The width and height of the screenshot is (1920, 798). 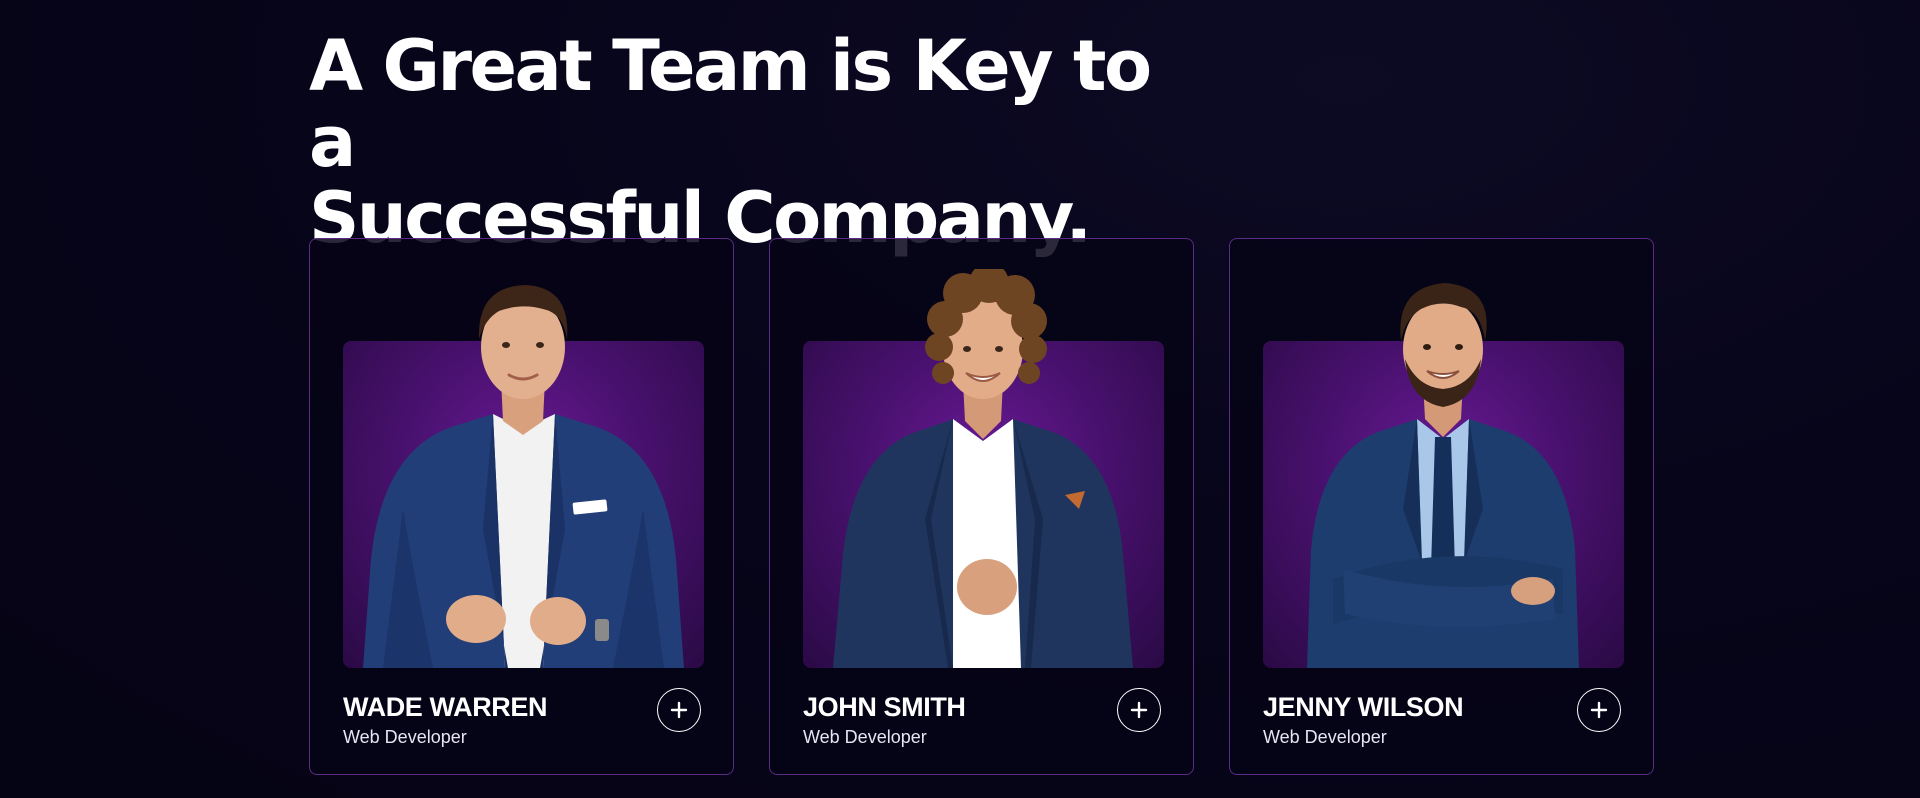 I want to click on member-info: WADE WARREN Web Developer, so click(x=445, y=720).